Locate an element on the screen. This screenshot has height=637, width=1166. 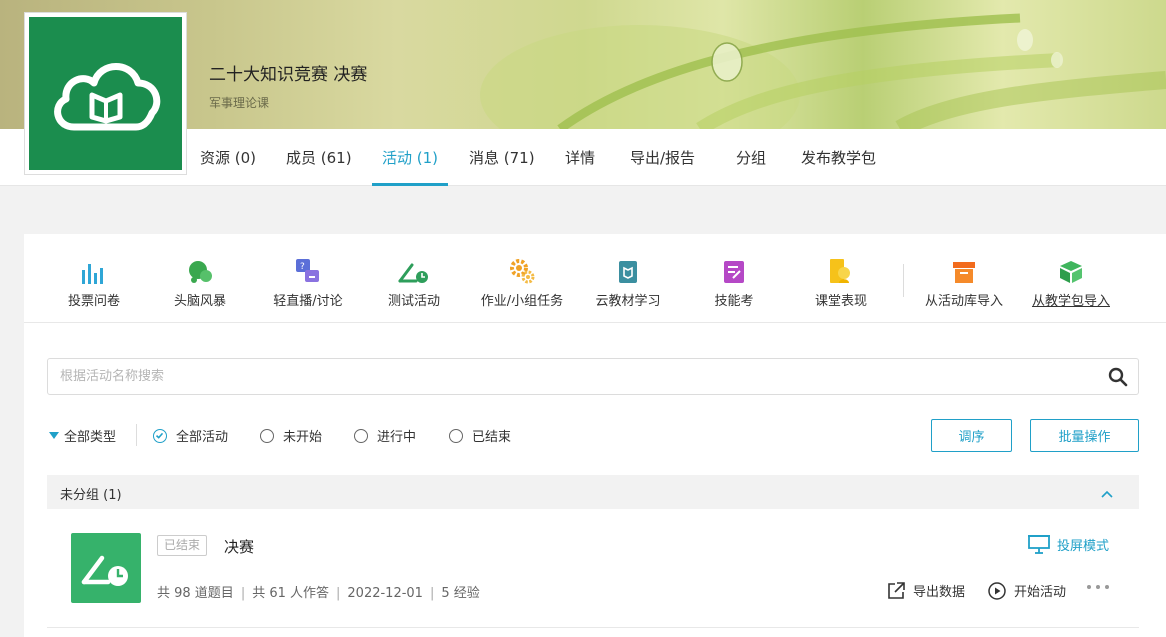
tool-import-activity-library: 从活动库导入 is located at coordinates (964, 282).